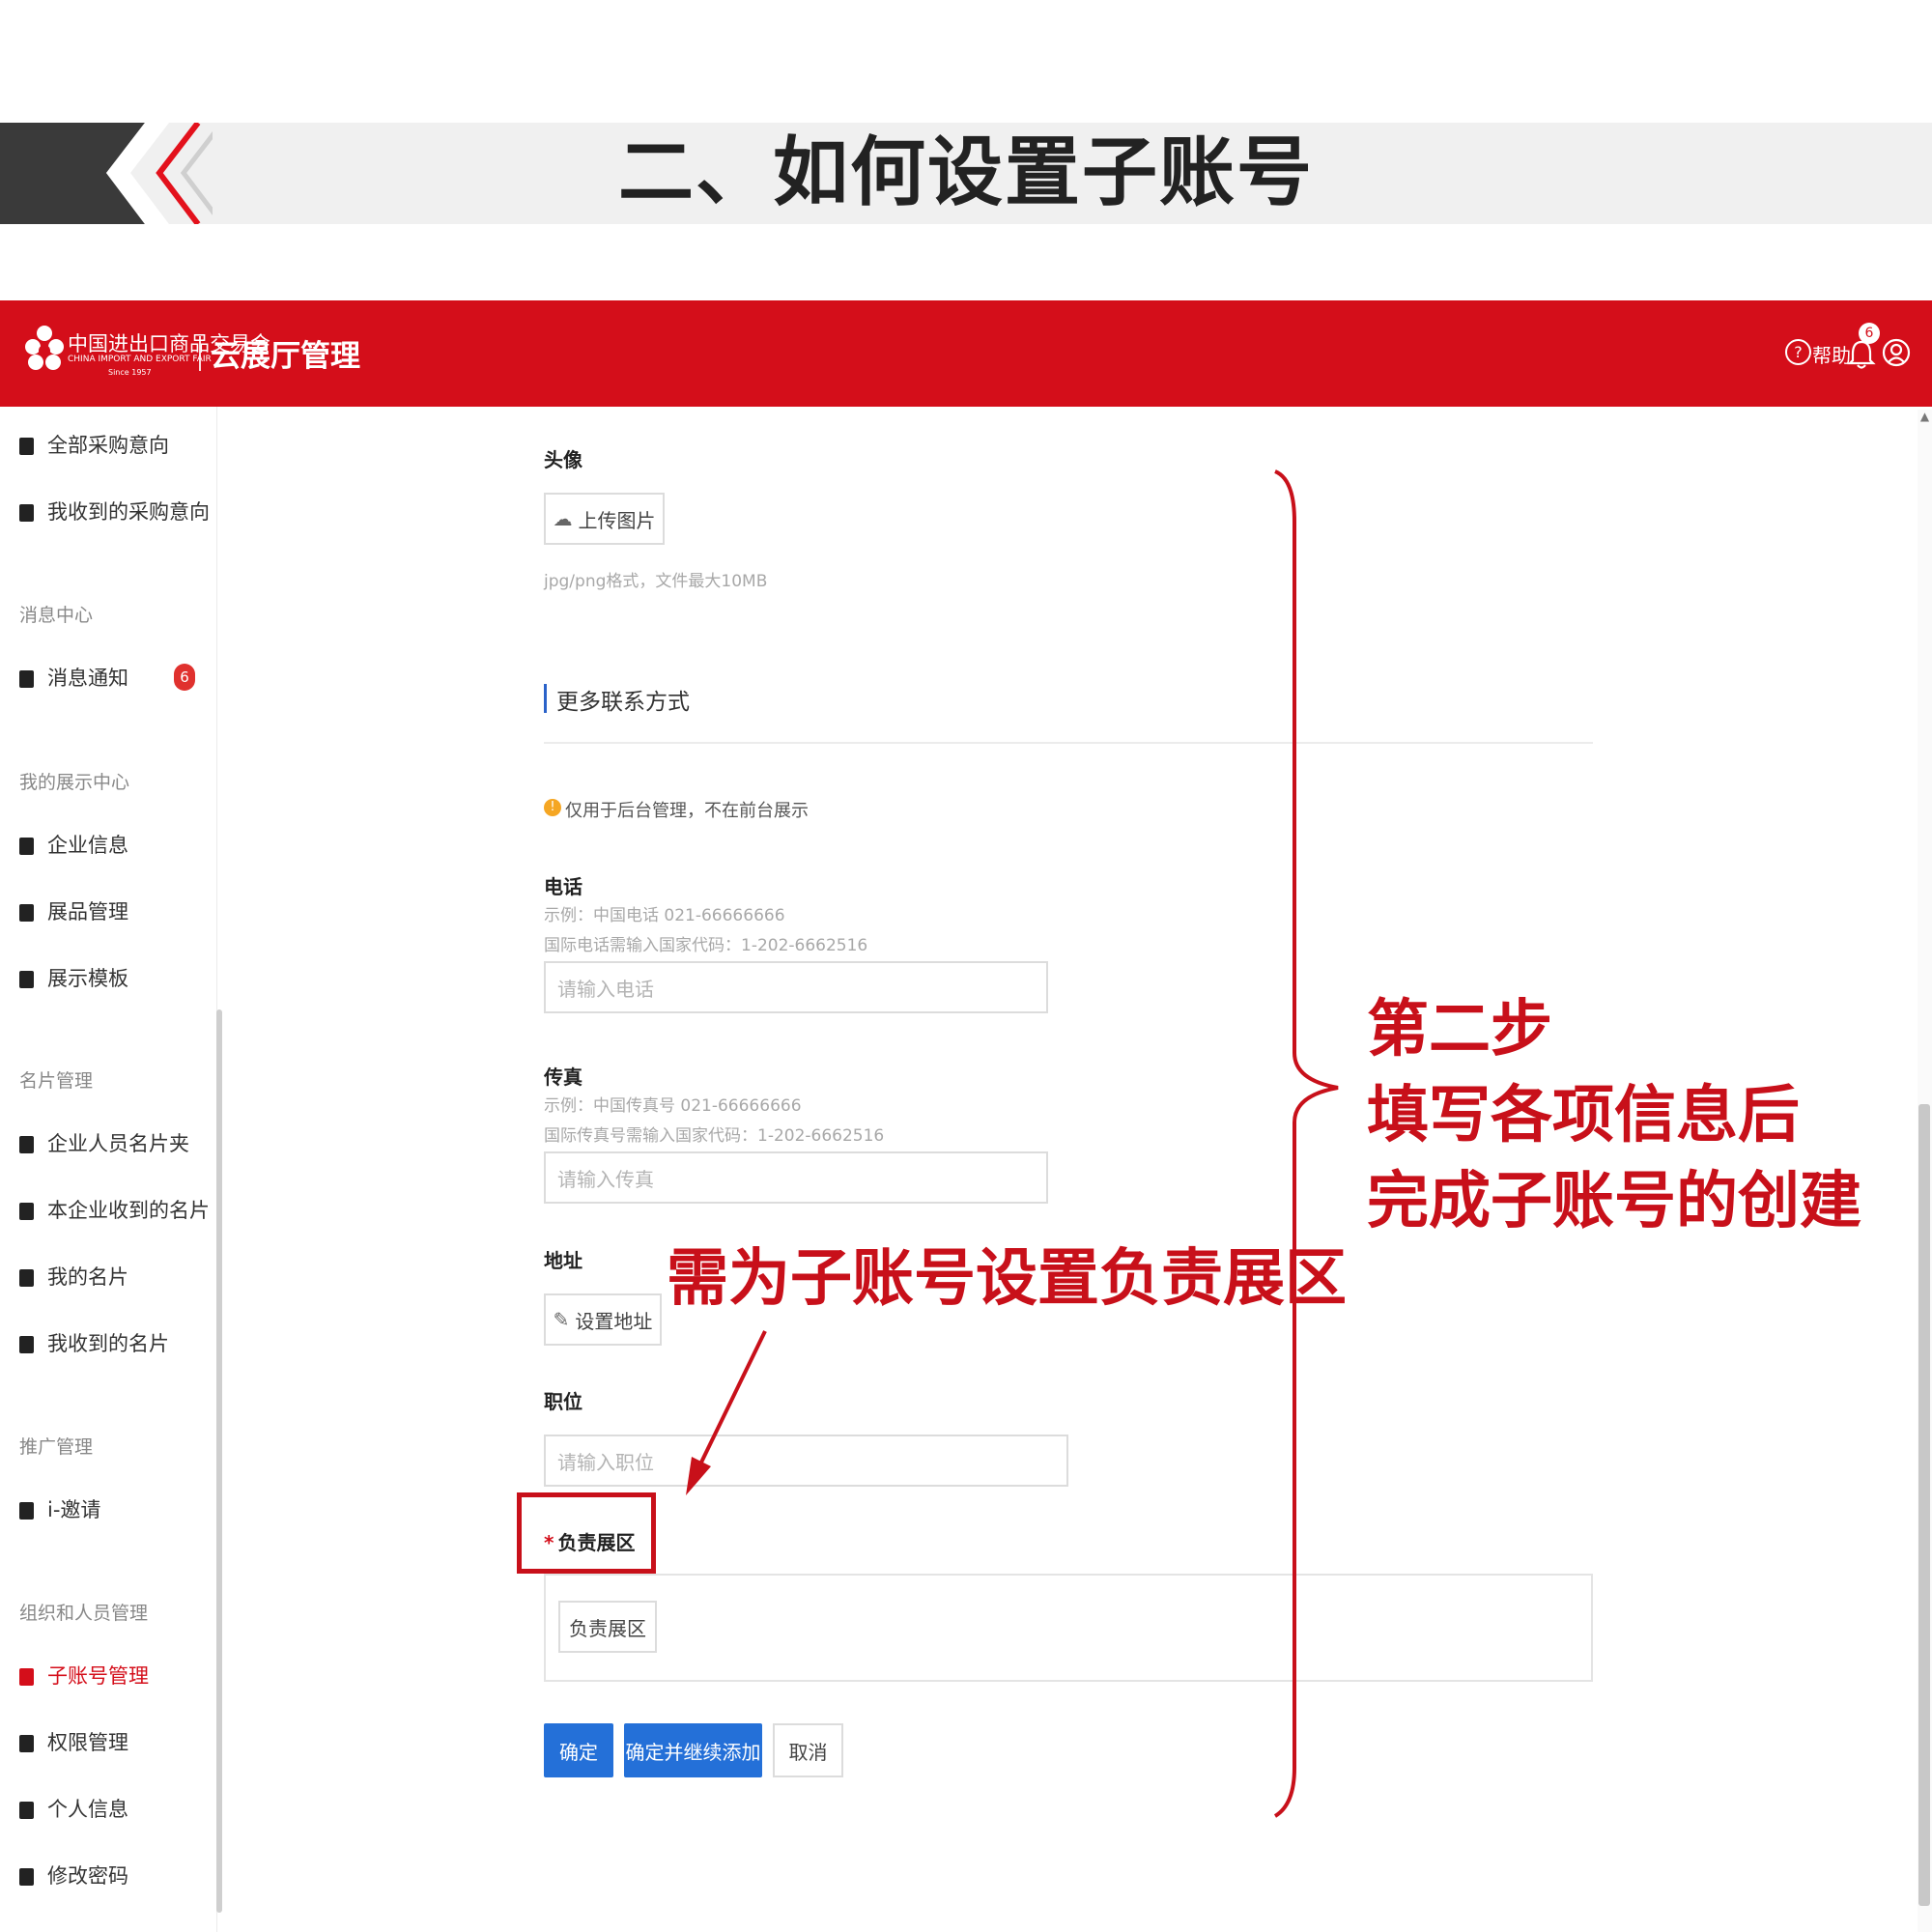  What do you see at coordinates (44, 348) in the screenshot?
I see `canton-fair-logo-icon` at bounding box center [44, 348].